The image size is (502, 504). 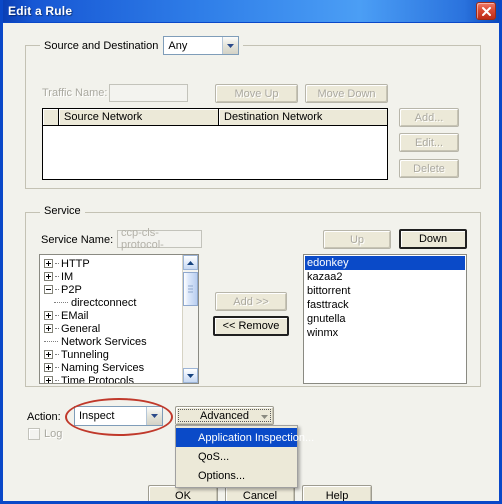 What do you see at coordinates (385, 263) in the screenshot?
I see `list-item: edonkey` at bounding box center [385, 263].